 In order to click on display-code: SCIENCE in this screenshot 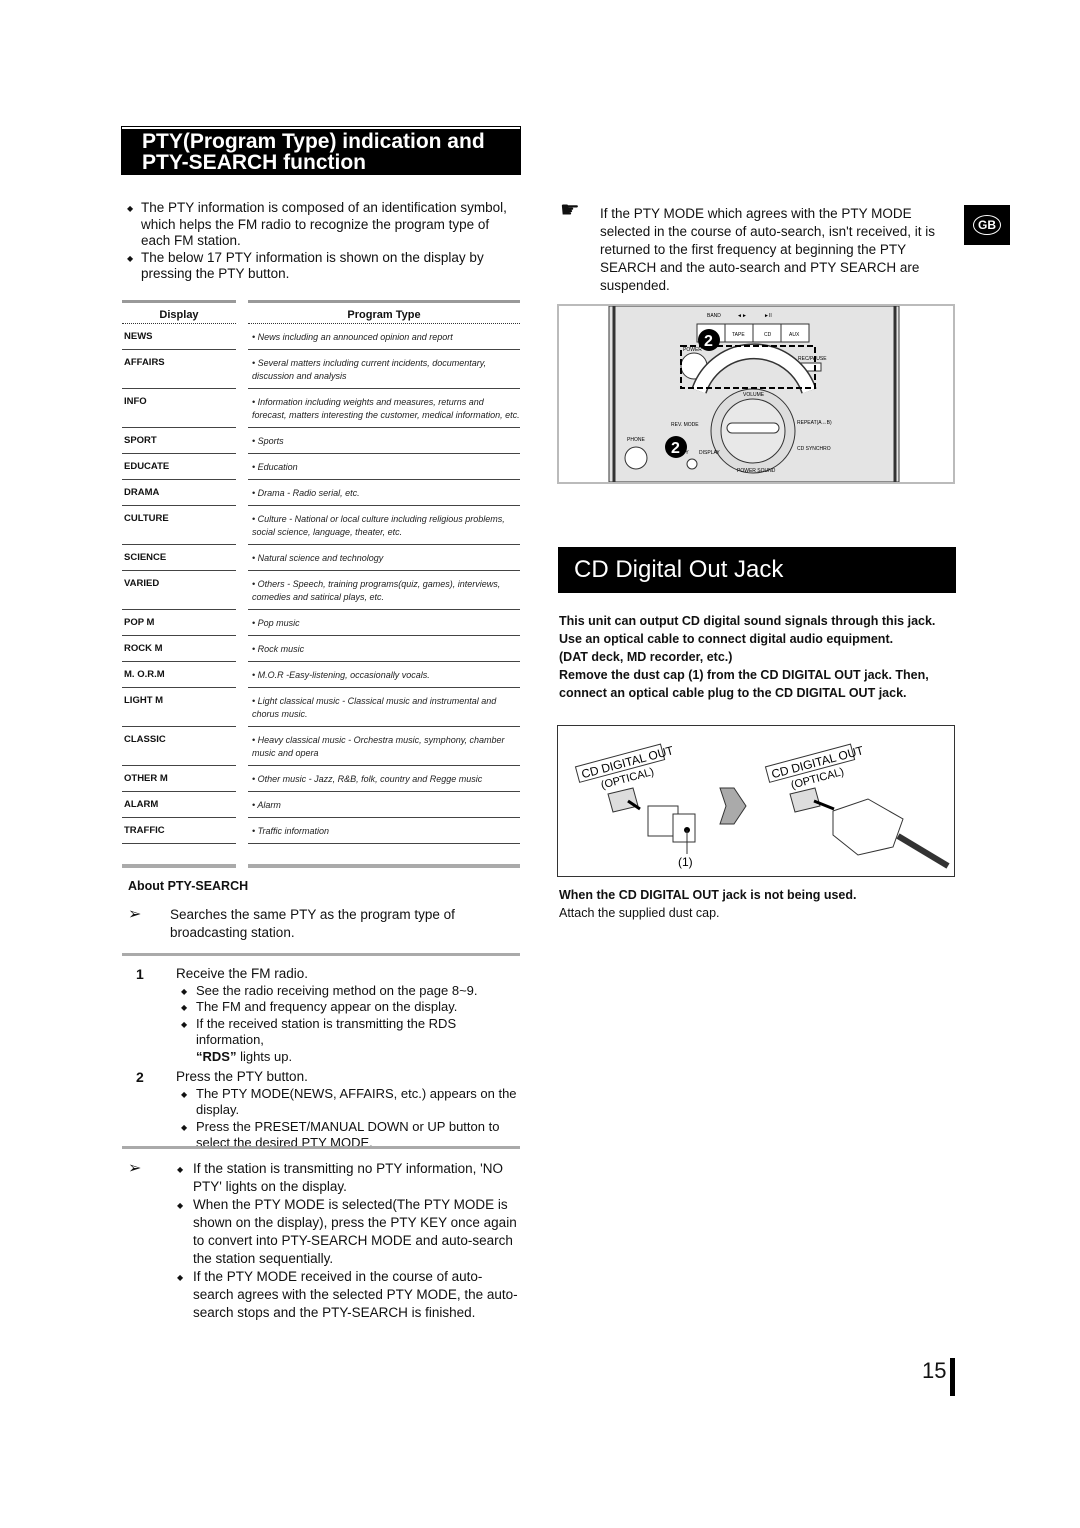, I will do `click(179, 558)`.